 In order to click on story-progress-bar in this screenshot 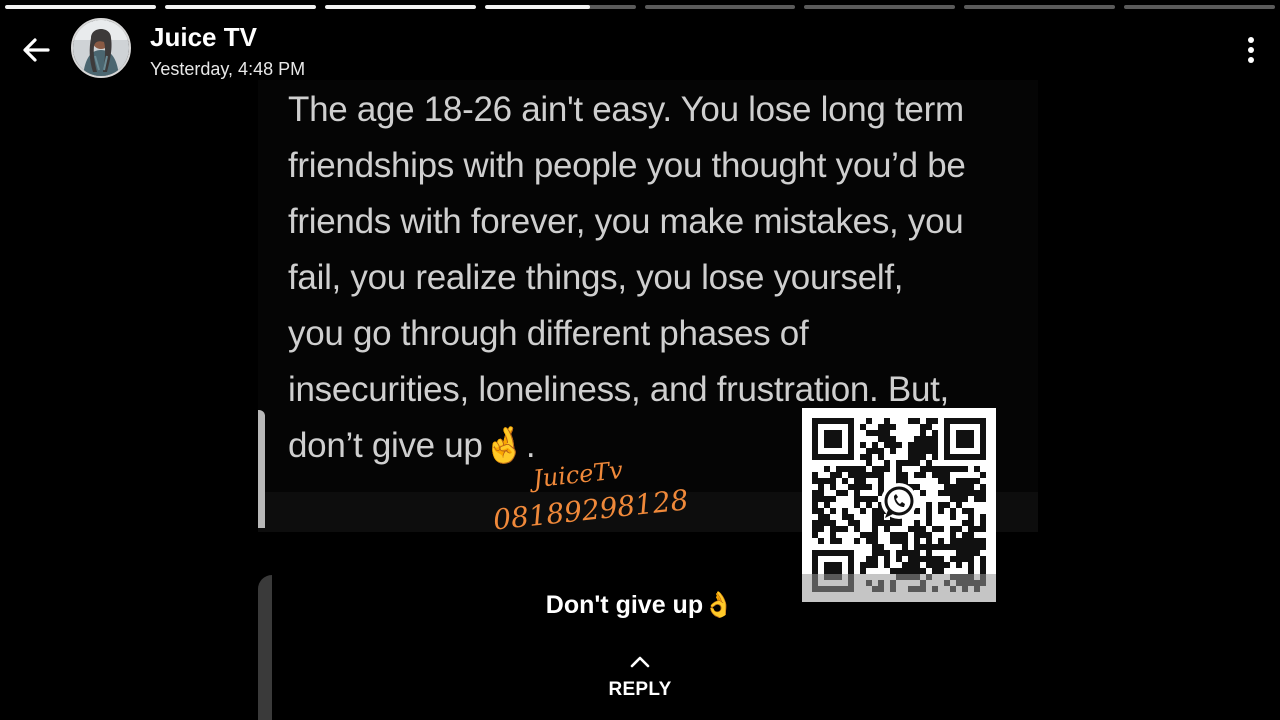, I will do `click(640, 7)`.